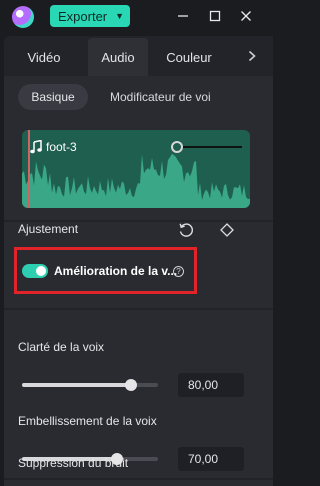 Image resolution: width=320 pixels, height=486 pixels. I want to click on slider-fill, so click(76, 385).